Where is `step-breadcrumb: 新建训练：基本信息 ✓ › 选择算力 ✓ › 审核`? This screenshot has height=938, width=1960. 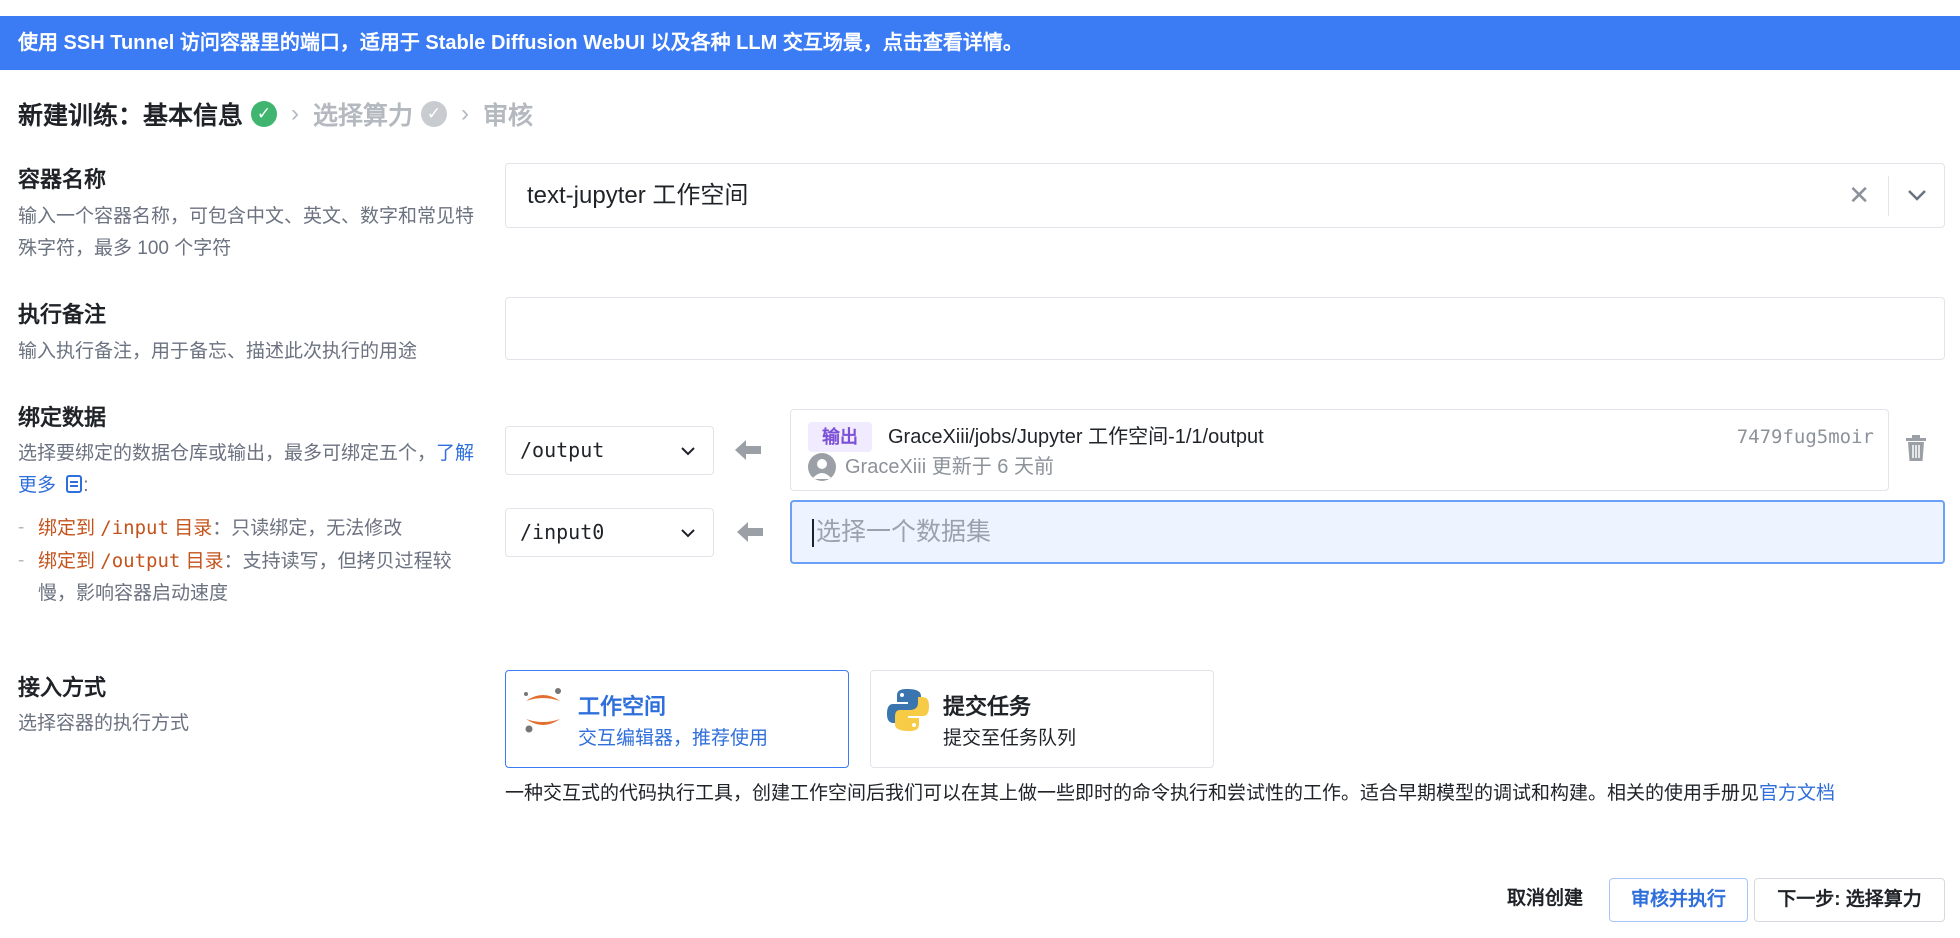
step-breadcrumb: 新建训练：基本信息 ✓ › 选择算力 ✓ › 审核 is located at coordinates (275, 114).